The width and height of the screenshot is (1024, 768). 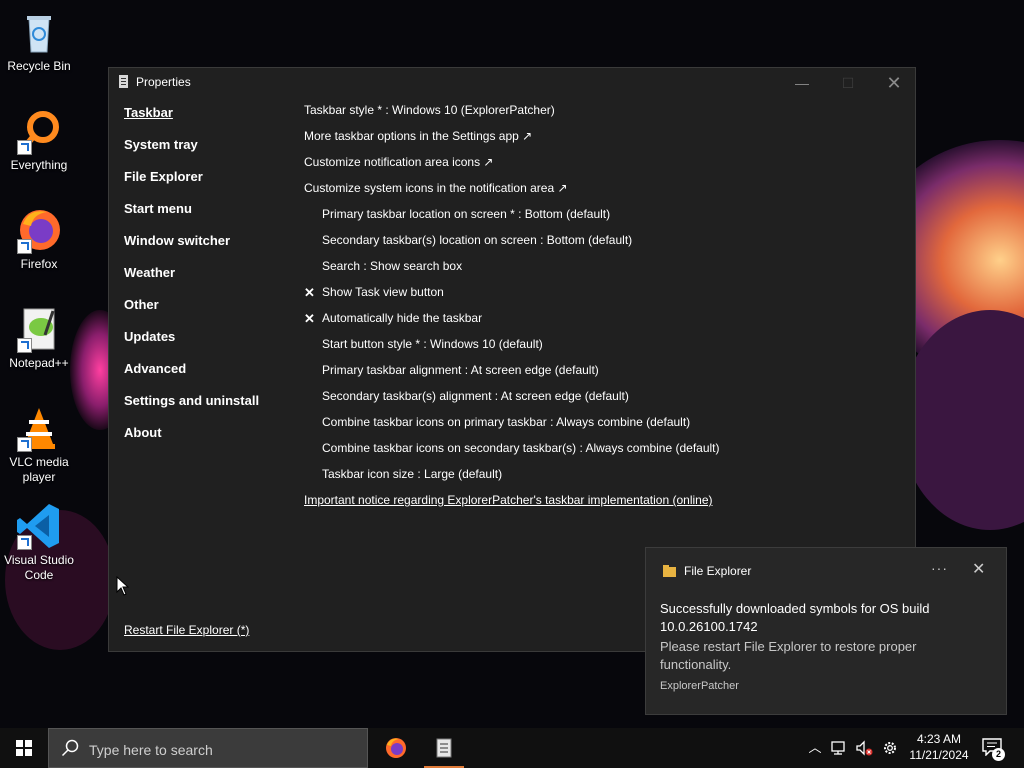 I want to click on nav-about: About, so click(x=143, y=432).